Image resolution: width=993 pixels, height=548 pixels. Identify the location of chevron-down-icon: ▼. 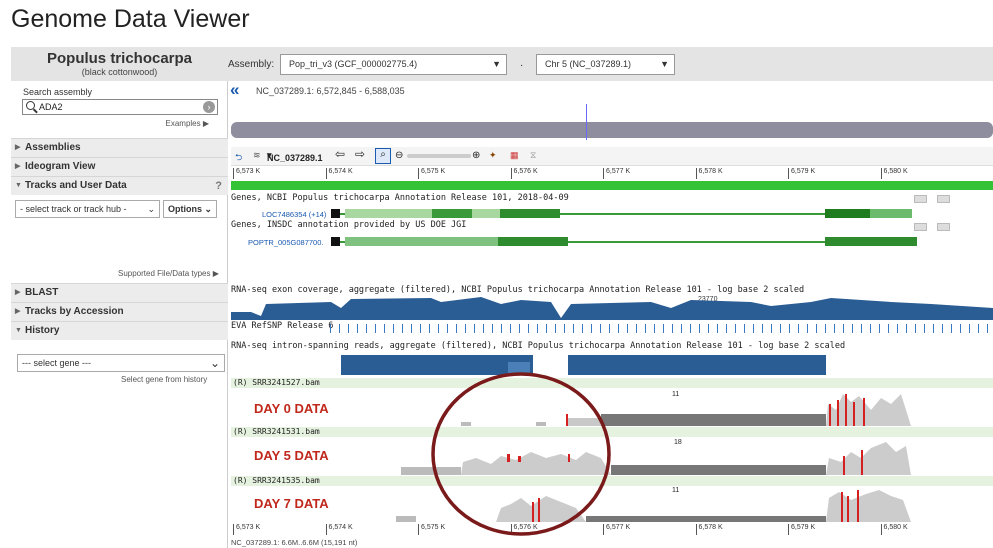
(496, 64).